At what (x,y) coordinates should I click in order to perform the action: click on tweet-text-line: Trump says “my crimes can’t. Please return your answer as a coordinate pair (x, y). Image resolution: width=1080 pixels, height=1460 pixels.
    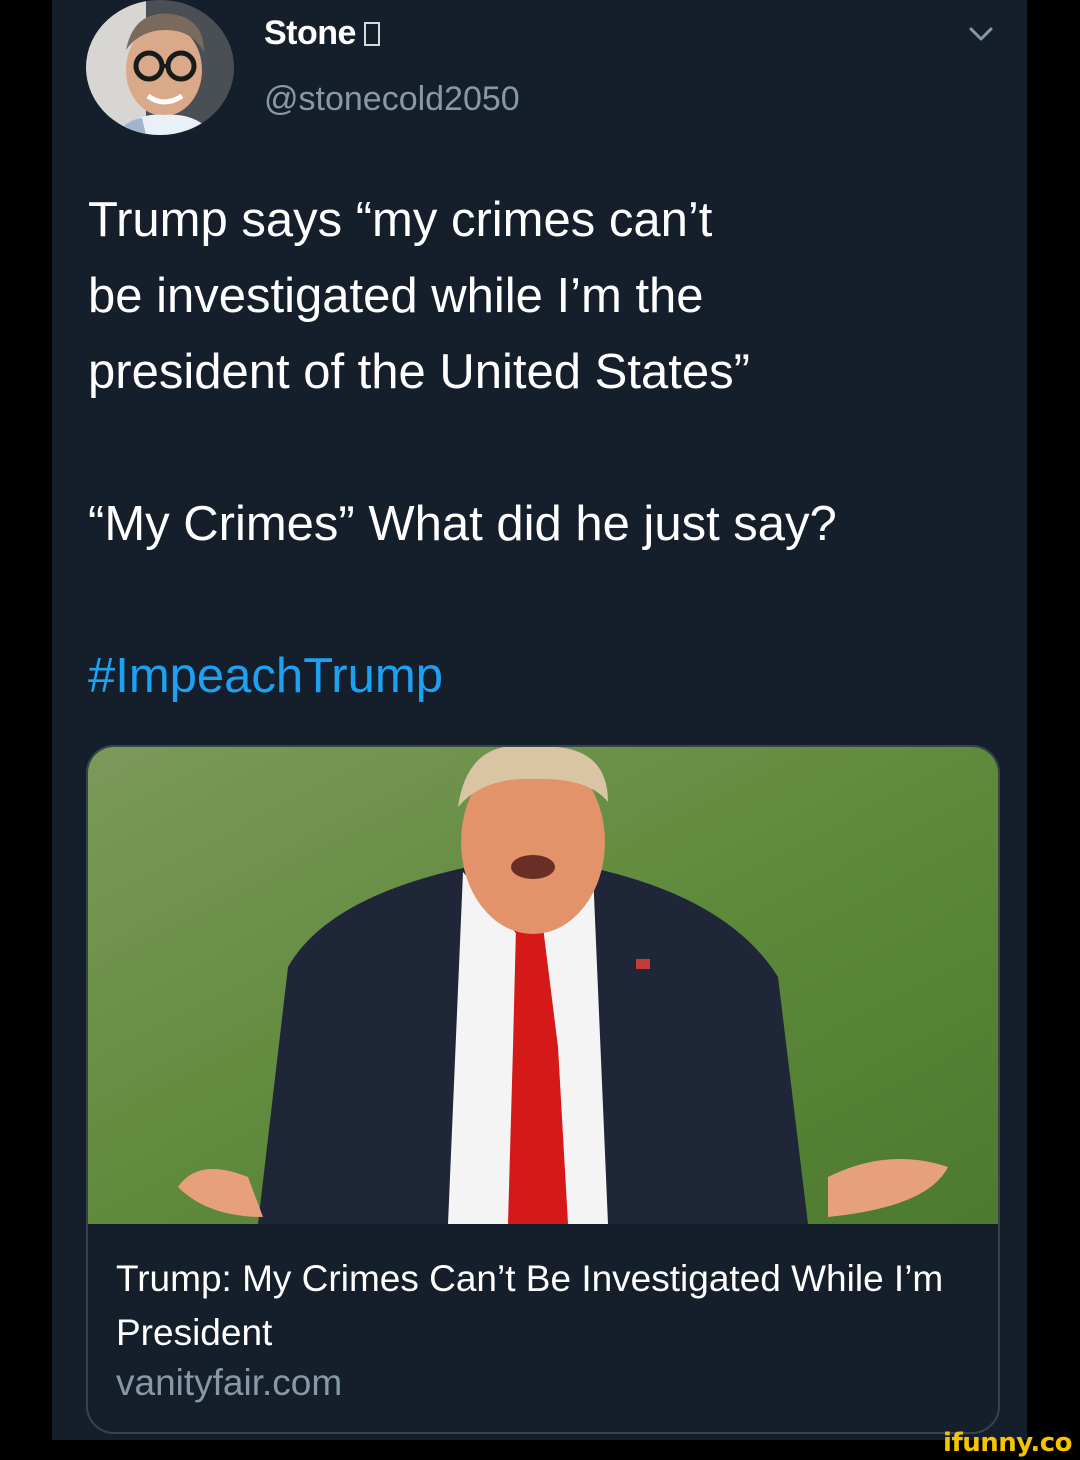
    Looking at the image, I should click on (400, 220).